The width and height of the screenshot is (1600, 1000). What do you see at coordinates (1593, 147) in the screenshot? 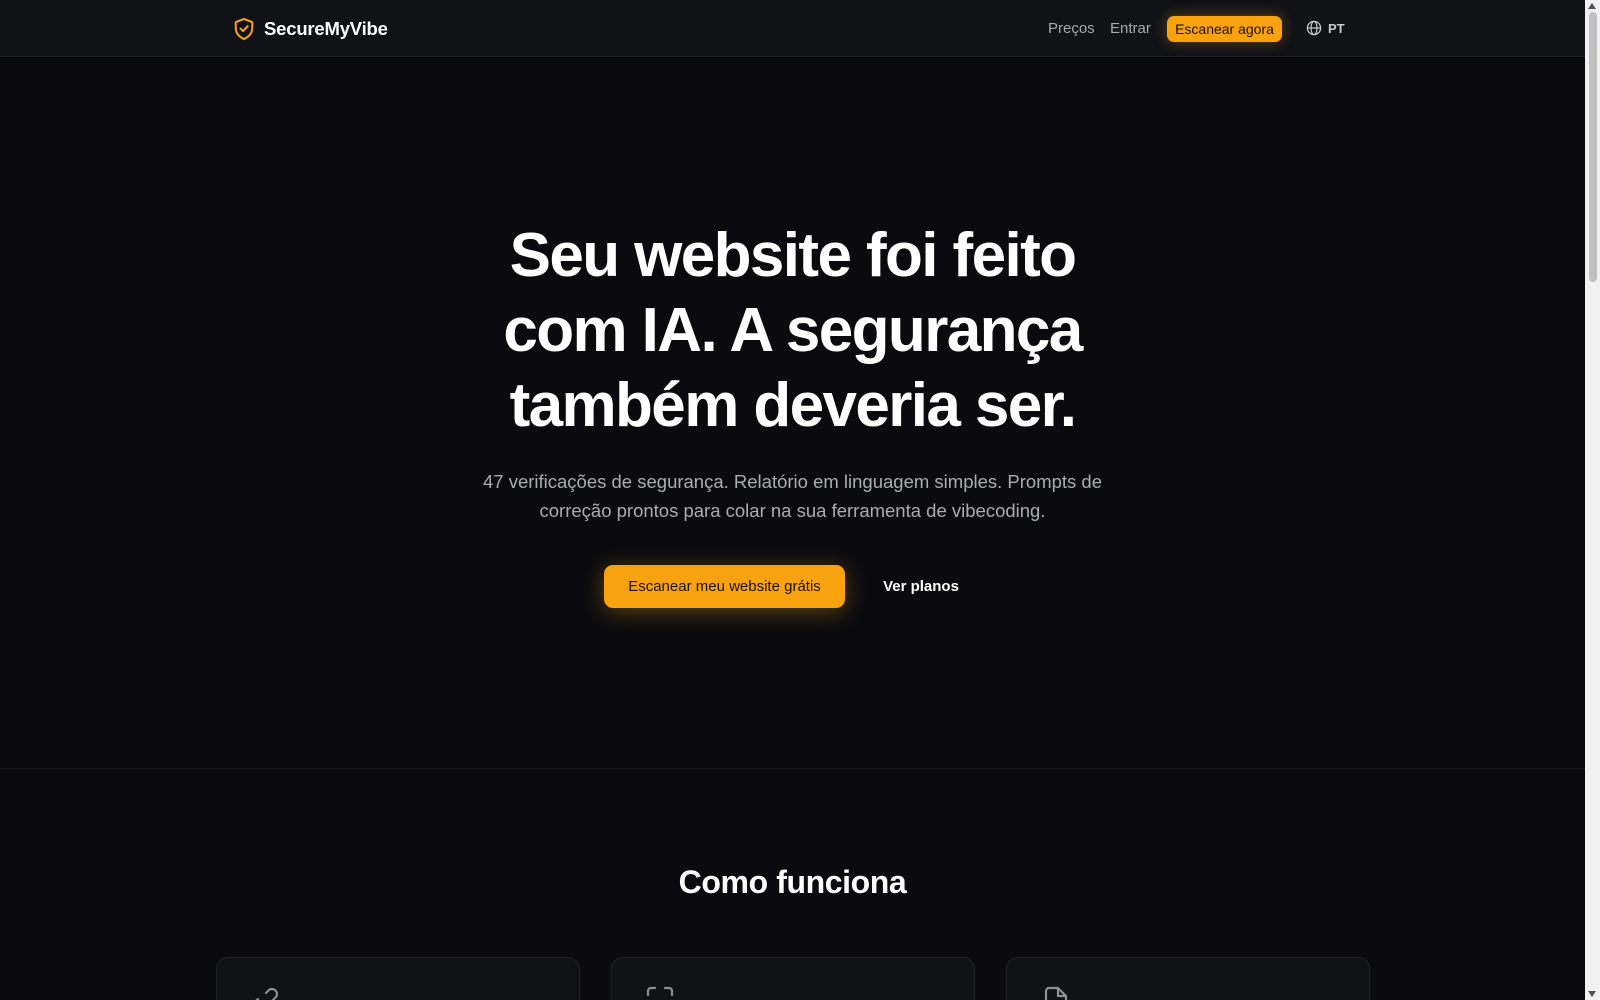
I see `scrollbar-thumb` at bounding box center [1593, 147].